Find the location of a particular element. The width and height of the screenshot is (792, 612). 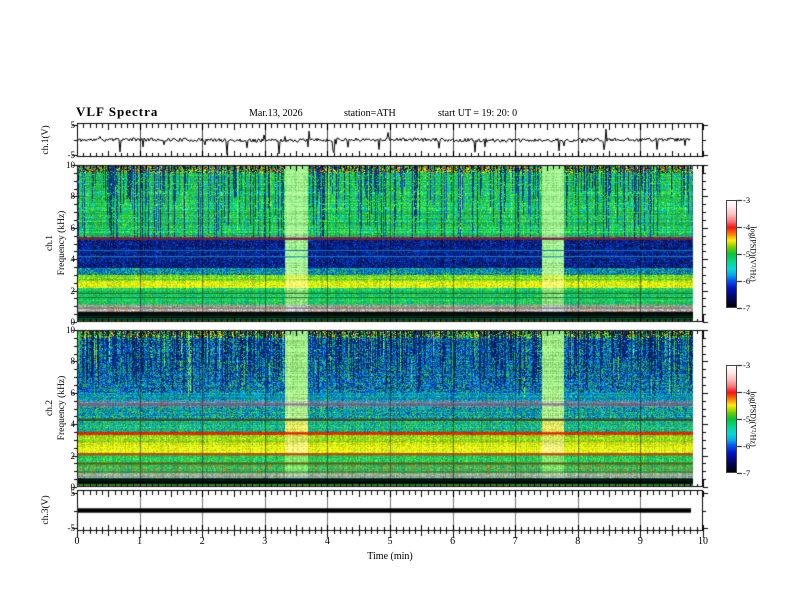

spec2-ytick-label: 2 is located at coordinates (73, 455).